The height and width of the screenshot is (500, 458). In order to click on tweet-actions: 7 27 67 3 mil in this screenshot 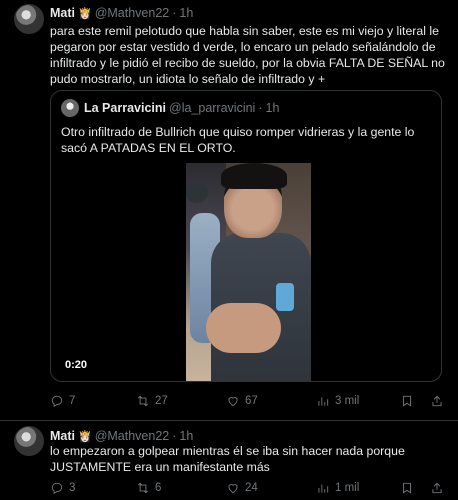, I will do `click(254, 403)`.